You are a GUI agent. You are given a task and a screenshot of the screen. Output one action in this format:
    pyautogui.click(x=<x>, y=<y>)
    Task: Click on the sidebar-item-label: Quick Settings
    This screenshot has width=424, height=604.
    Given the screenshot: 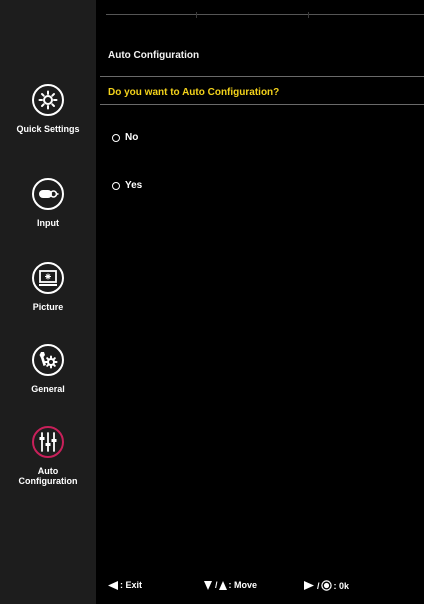 What is the action you would take?
    pyautogui.click(x=48, y=129)
    